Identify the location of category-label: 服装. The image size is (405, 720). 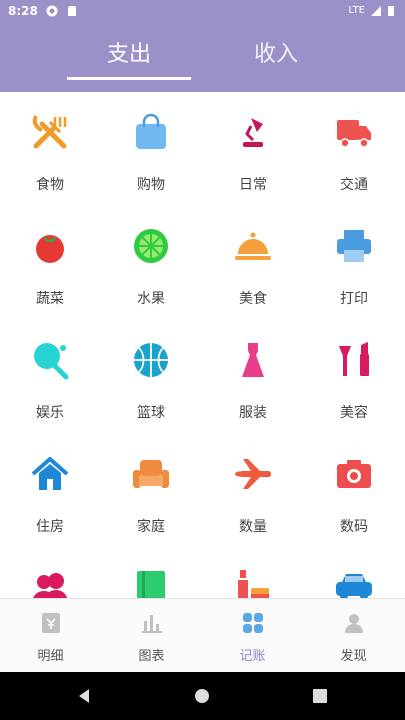
(253, 413).